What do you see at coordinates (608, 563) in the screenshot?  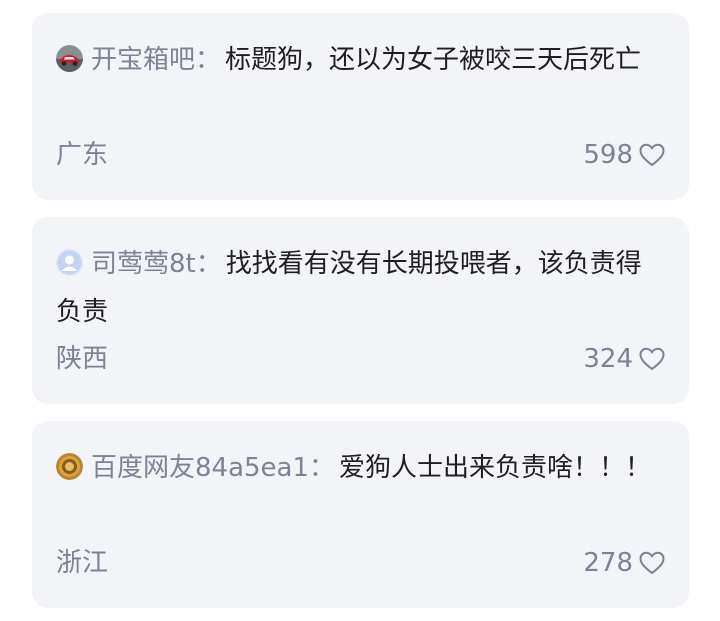 I see `like-count: 278` at bounding box center [608, 563].